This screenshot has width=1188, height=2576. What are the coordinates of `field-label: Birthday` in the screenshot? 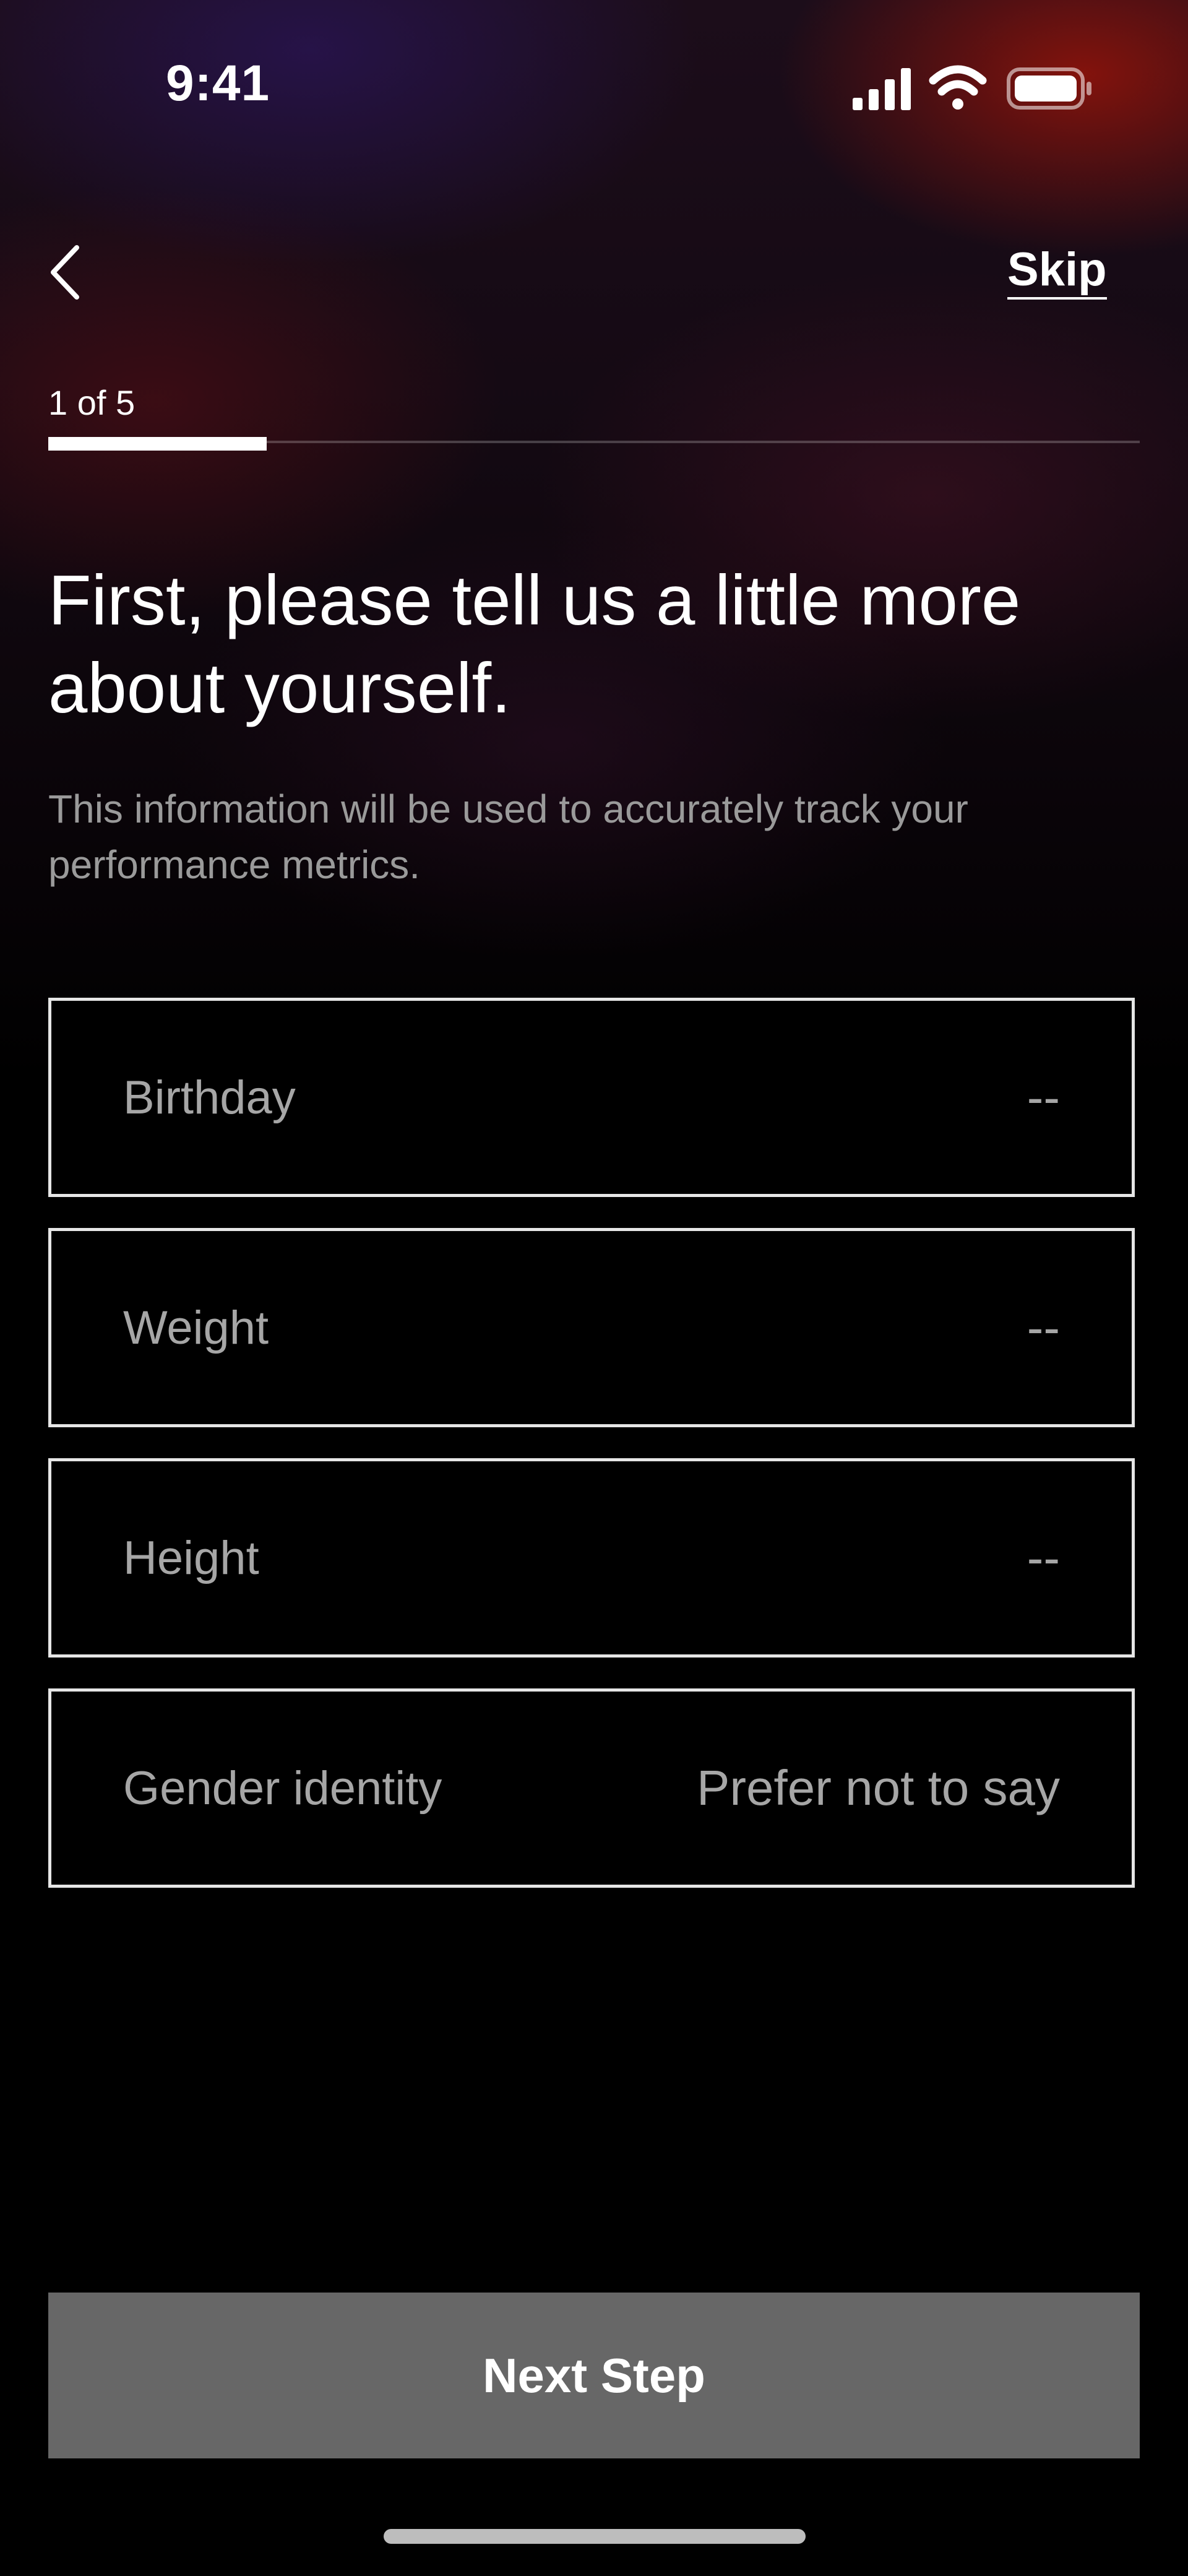 It's located at (210, 1097).